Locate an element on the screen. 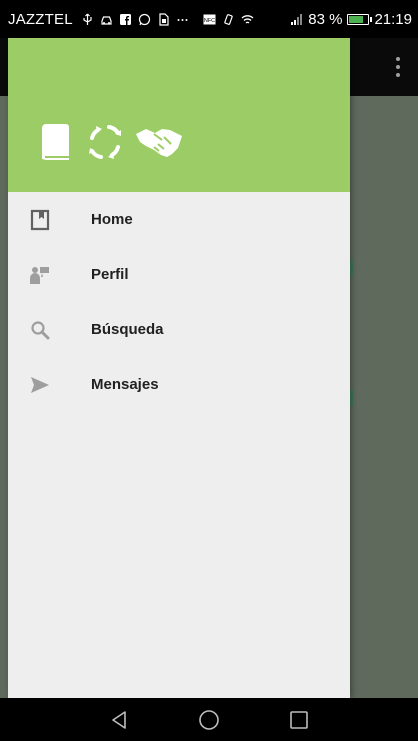 Image resolution: width=418 pixels, height=741 pixels. car-icon is located at coordinates (106, 19).